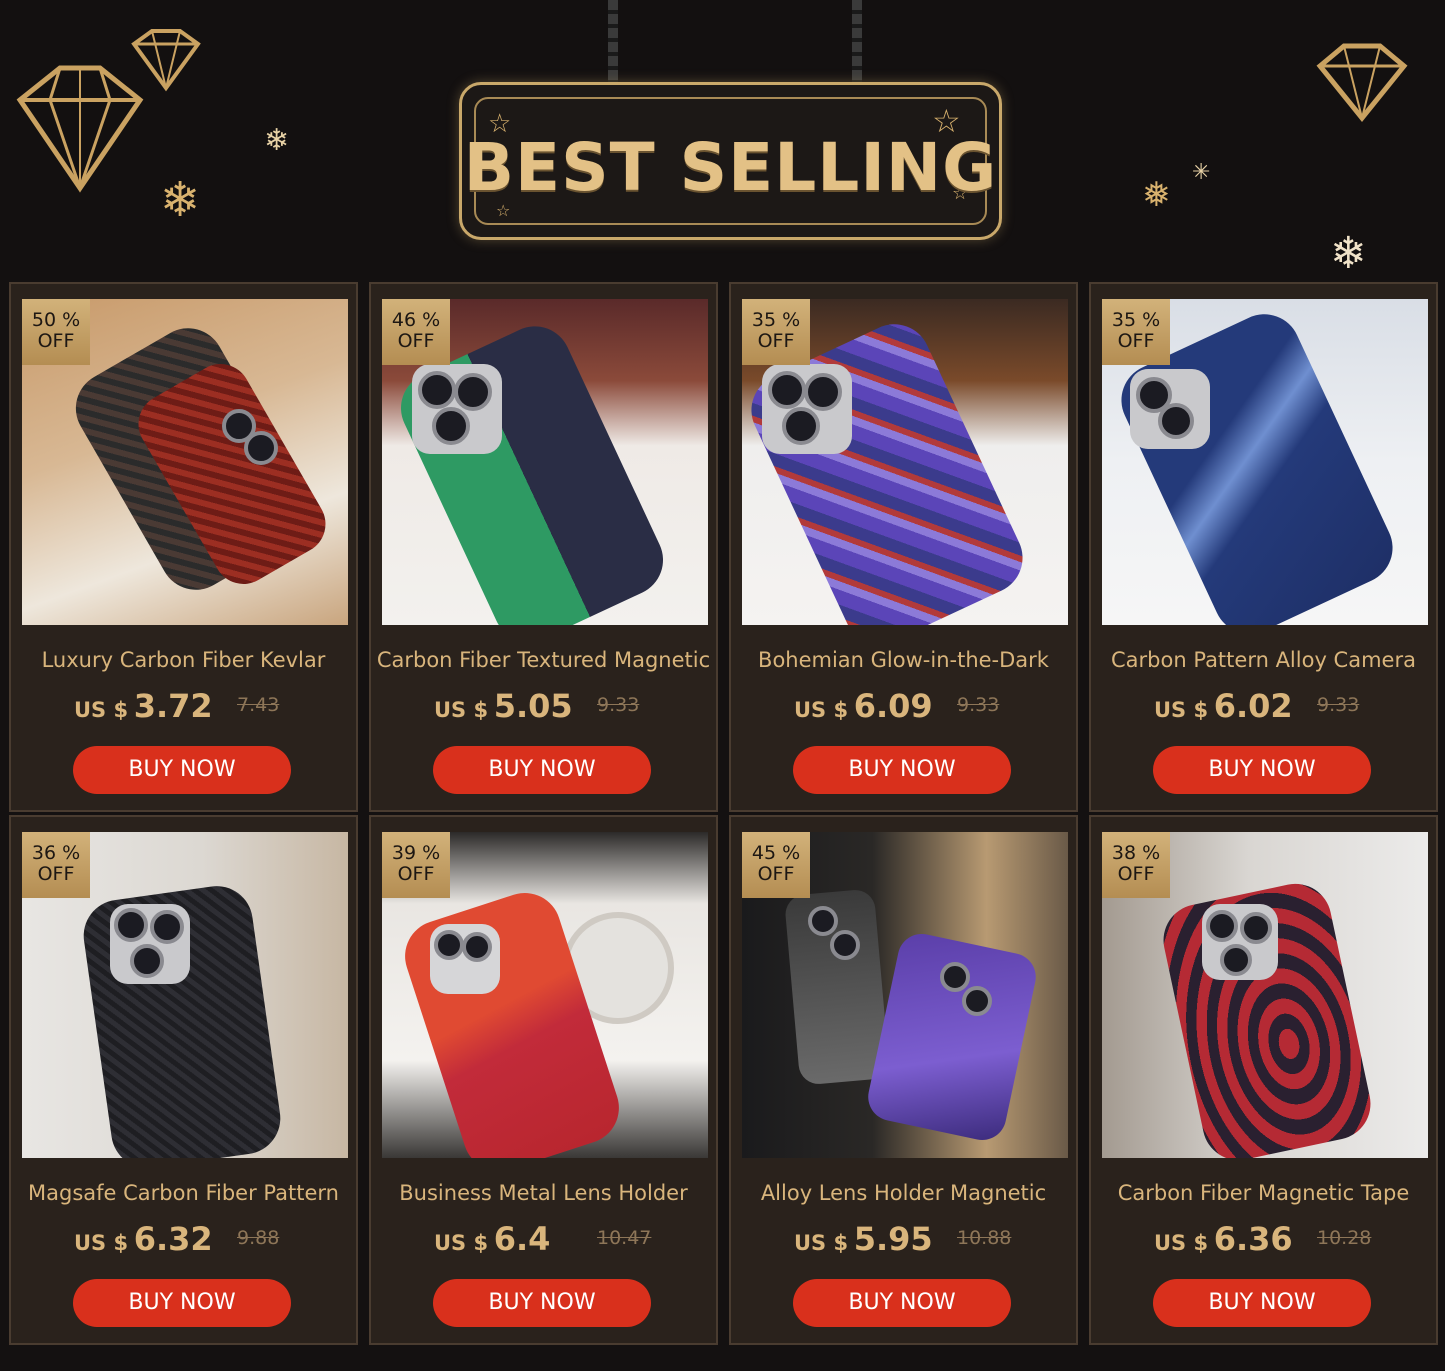  I want to click on product-title: Carbon Fiber Magnetic Tape, so click(1263, 1193).